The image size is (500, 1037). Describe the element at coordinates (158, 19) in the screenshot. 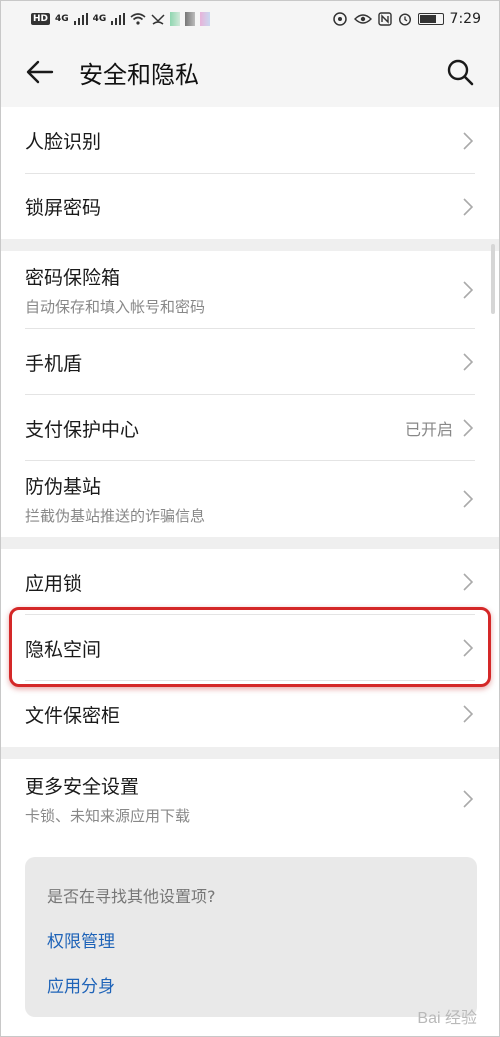

I see `missed-call-icon` at that location.